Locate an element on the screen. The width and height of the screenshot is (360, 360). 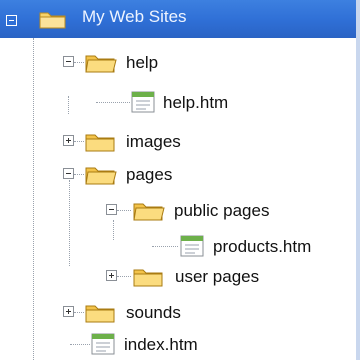
tree-item-index-htm: index.htm is located at coordinates (178, 345).